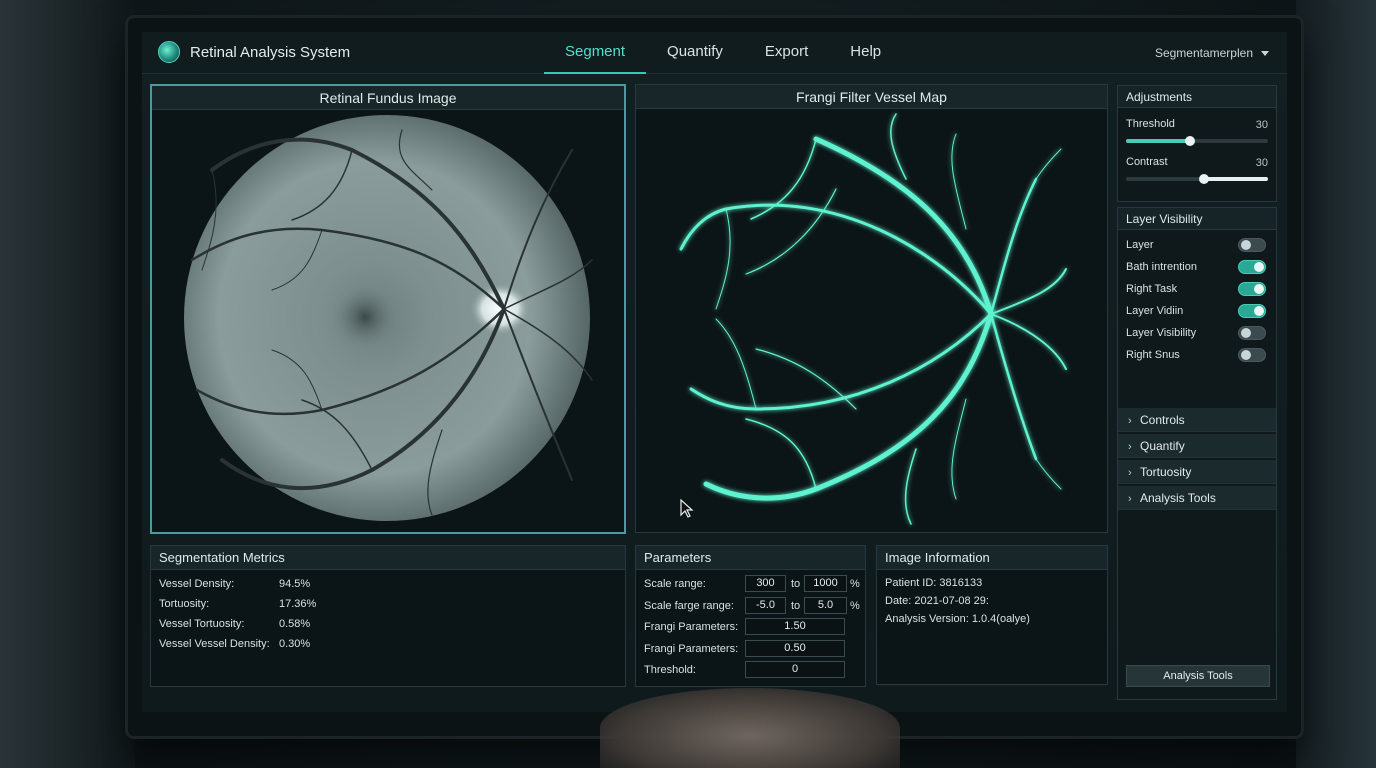 The width and height of the screenshot is (1376, 768). I want to click on app-title: Retinal Analysis System, so click(270, 52).